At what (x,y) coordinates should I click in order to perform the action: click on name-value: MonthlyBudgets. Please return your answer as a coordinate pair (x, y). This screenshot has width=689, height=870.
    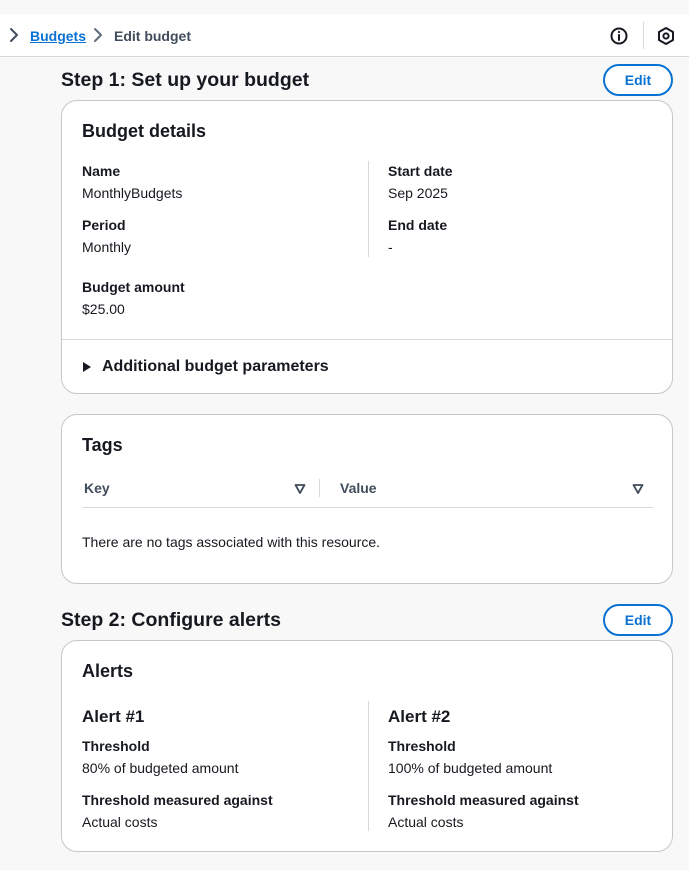
    Looking at the image, I should click on (132, 193).